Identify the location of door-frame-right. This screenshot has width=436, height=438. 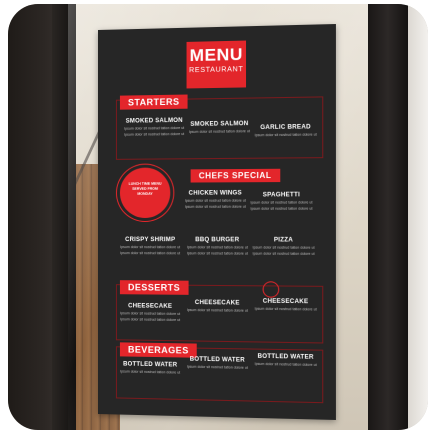
(388, 217).